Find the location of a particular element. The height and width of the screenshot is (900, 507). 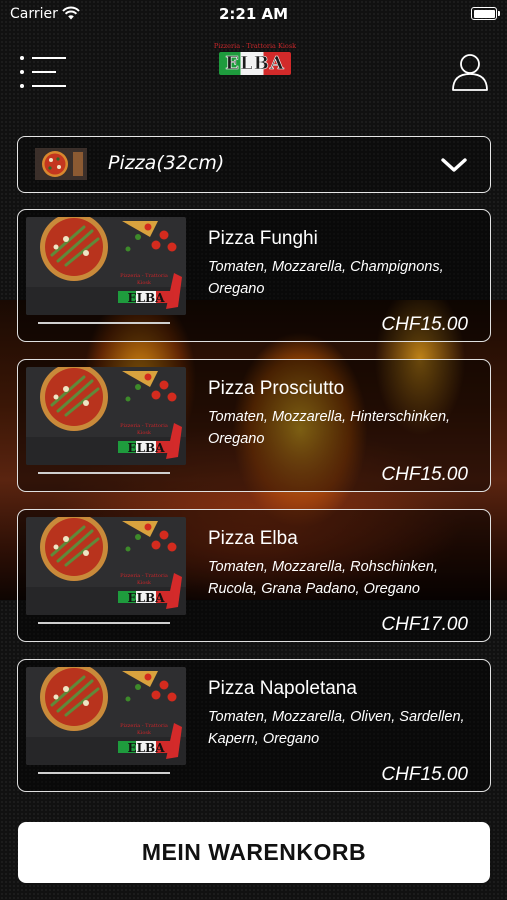

product-name: Pizza Funghi is located at coordinates (263, 238).